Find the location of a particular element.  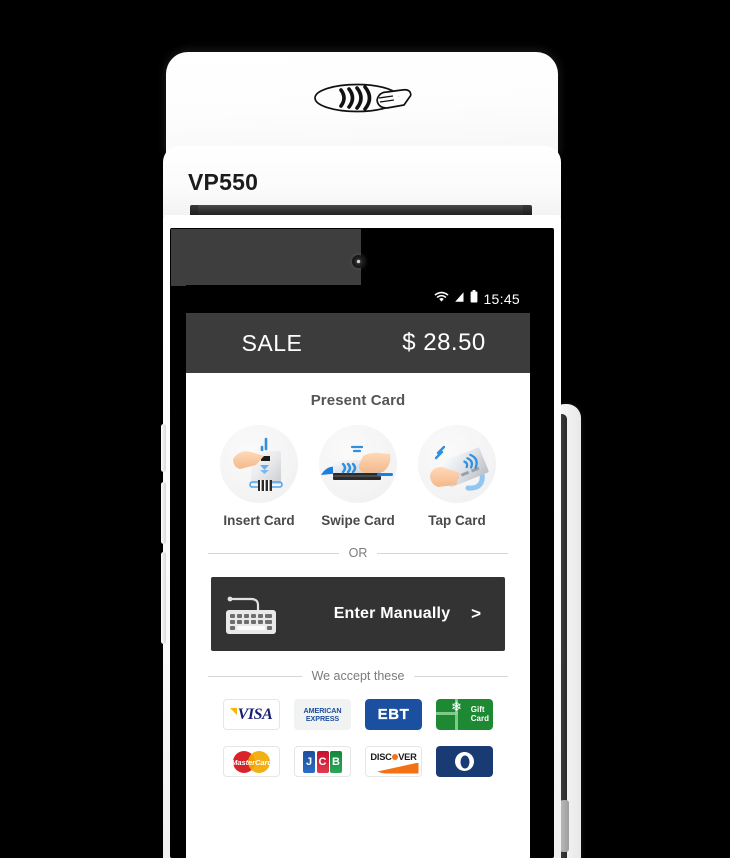

diners-club-inner-oval is located at coordinates (464, 761).